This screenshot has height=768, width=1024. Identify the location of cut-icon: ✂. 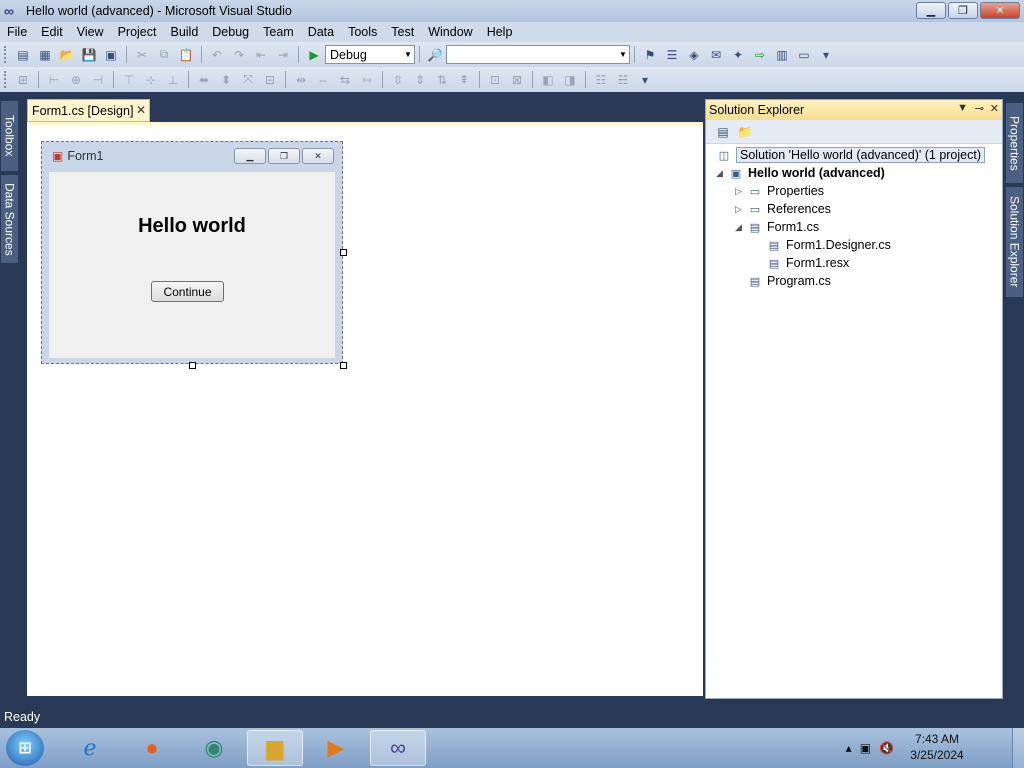
(142, 55).